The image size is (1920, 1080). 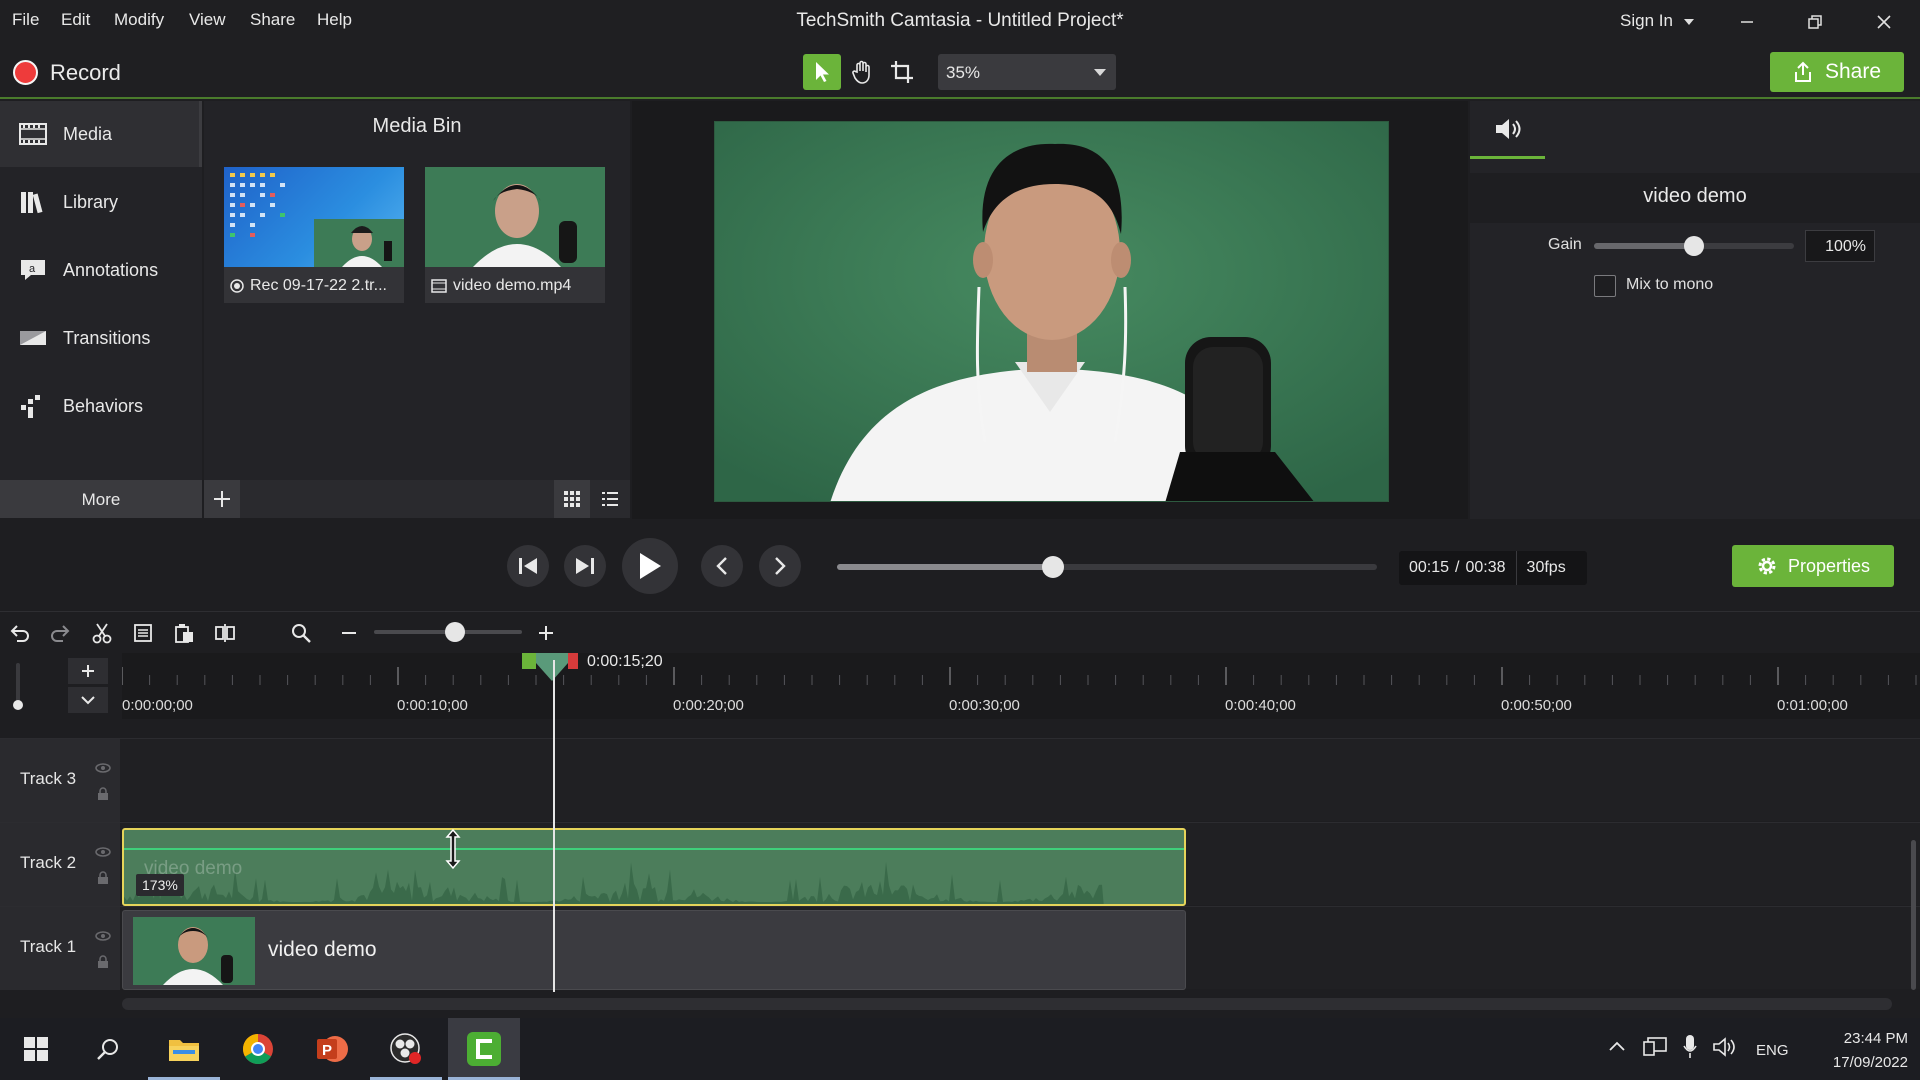 What do you see at coordinates (1772, 1050) in the screenshot?
I see `input-language: ENG` at bounding box center [1772, 1050].